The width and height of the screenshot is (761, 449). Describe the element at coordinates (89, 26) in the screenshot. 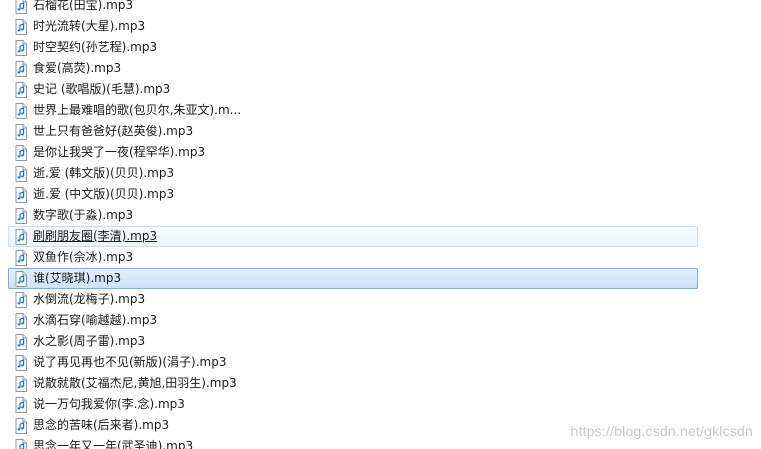

I see `file-name: 时光流转(大星).mp3` at that location.